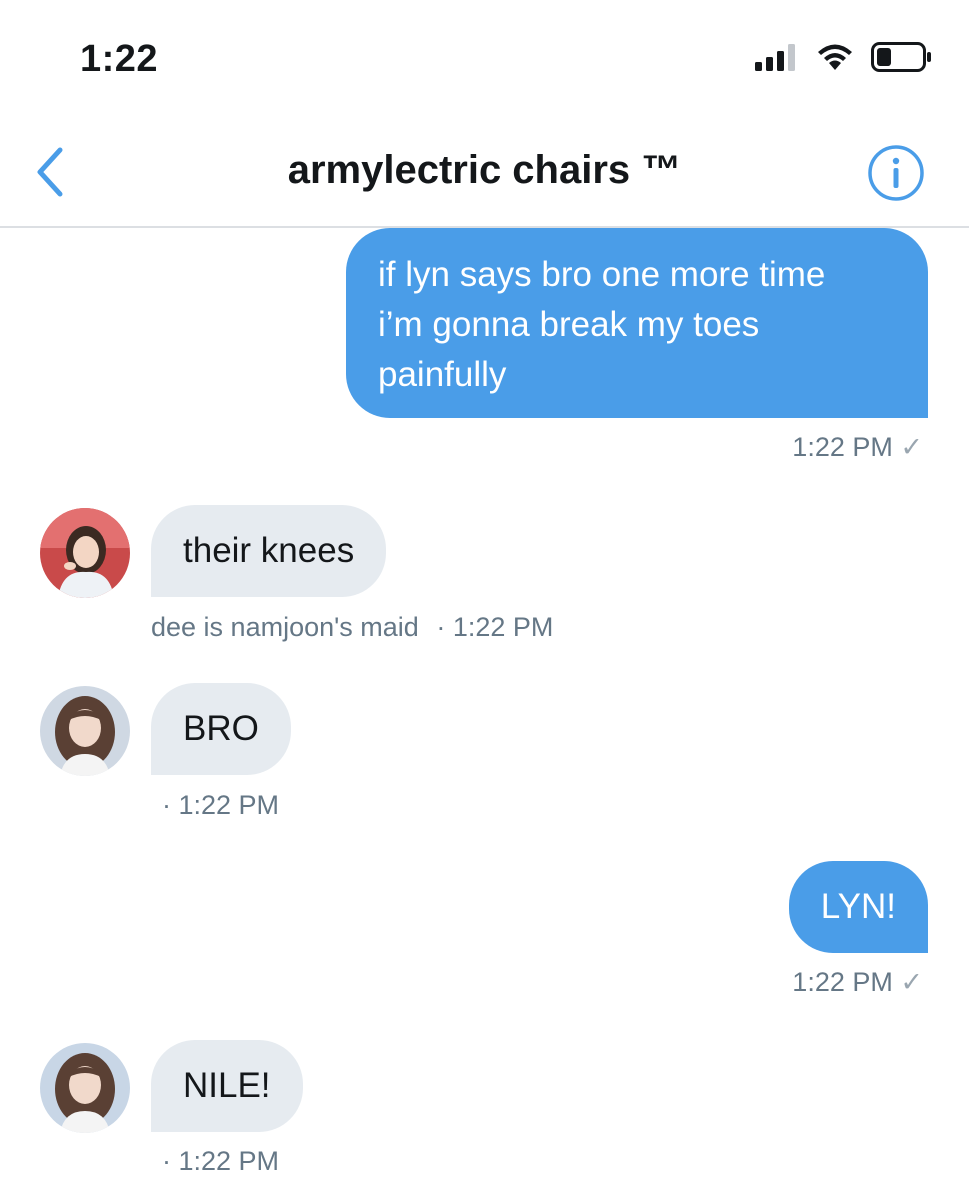  What do you see at coordinates (119, 59) in the screenshot?
I see `status-time: 1:22` at bounding box center [119, 59].